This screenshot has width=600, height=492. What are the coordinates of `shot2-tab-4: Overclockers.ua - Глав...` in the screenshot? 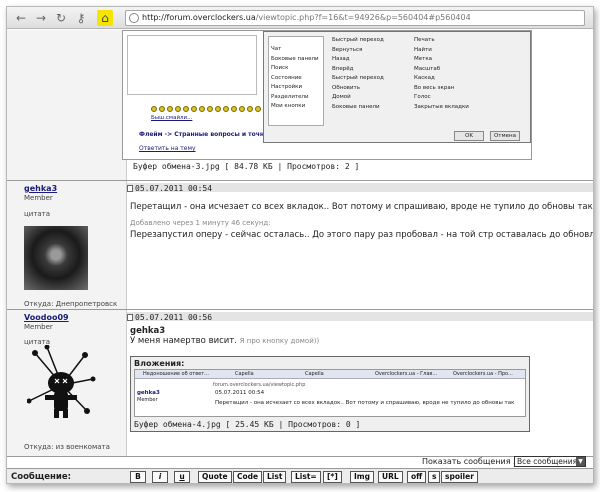 It's located at (406, 374).